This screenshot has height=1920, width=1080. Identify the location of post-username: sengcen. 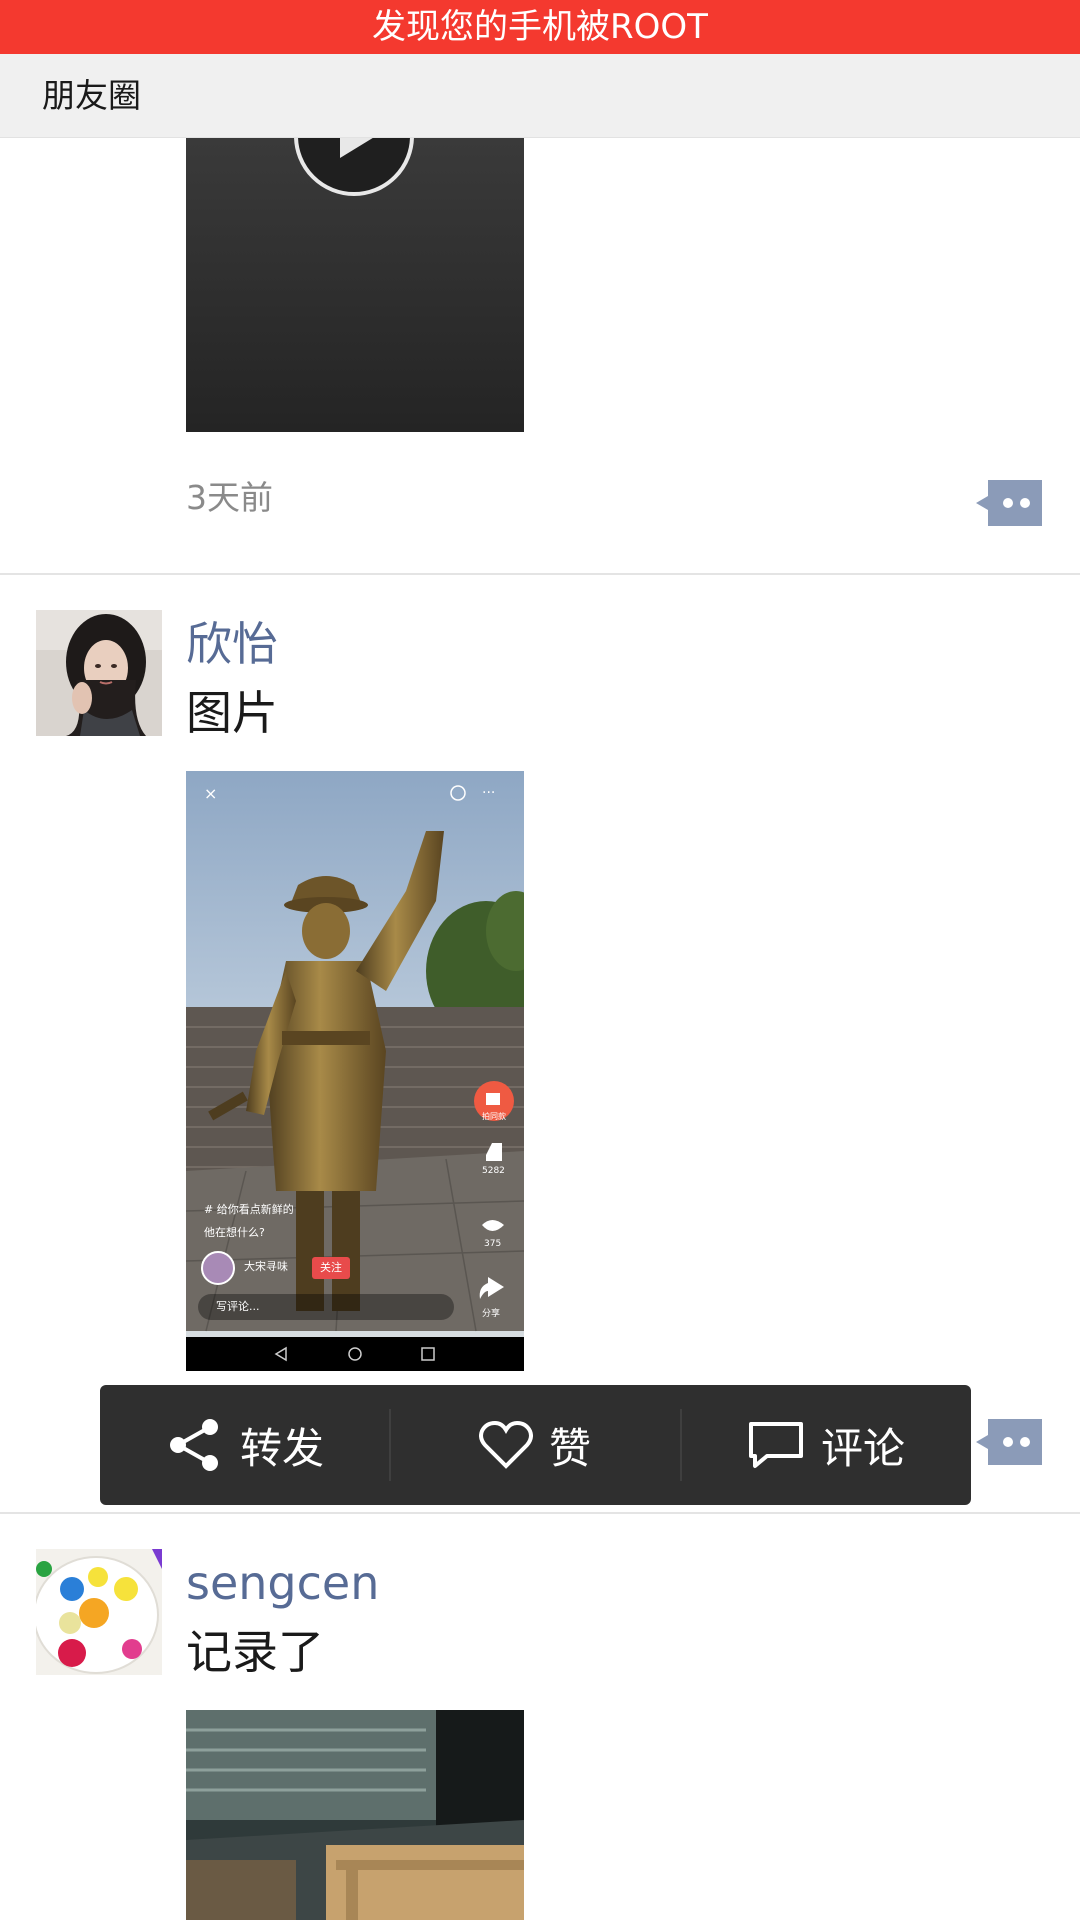
(282, 1583).